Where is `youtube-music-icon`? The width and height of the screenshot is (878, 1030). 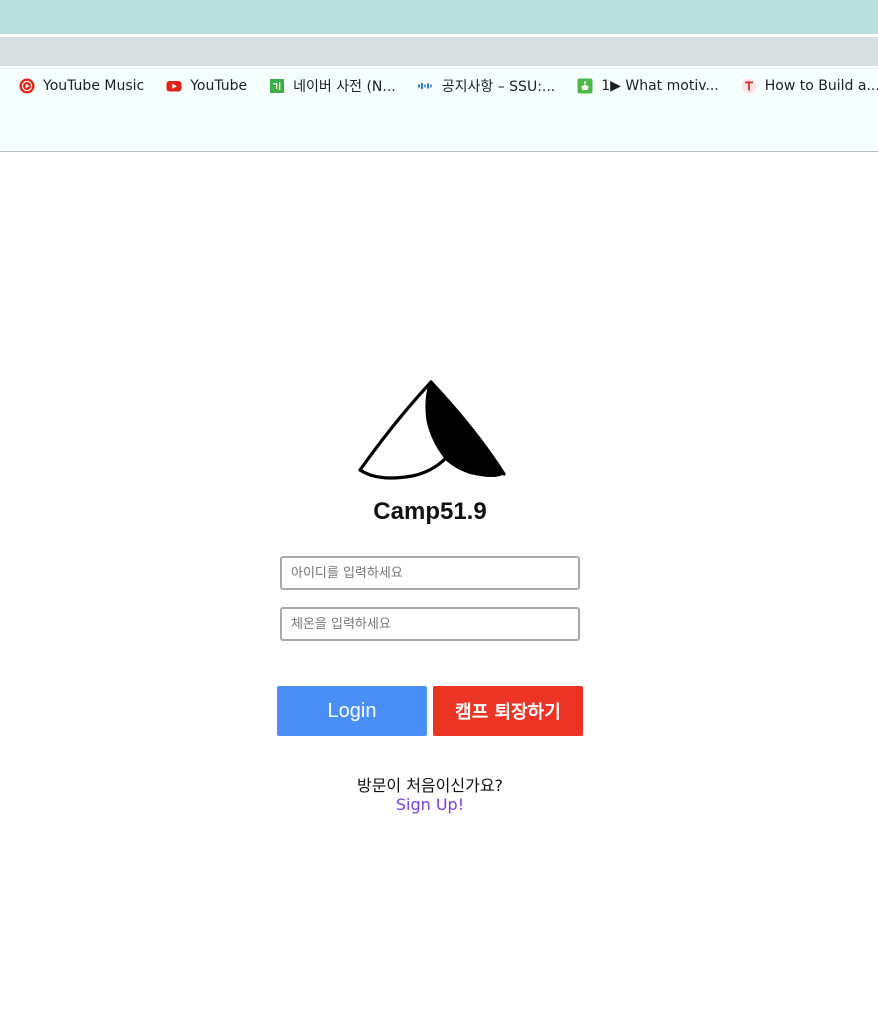 youtube-music-icon is located at coordinates (27, 86).